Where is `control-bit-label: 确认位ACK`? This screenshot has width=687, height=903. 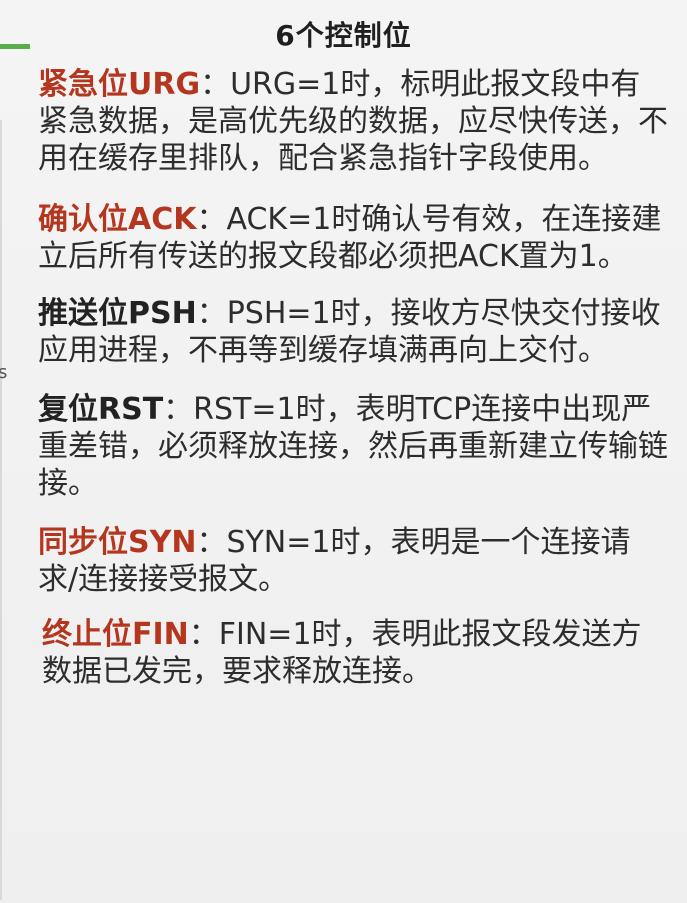 control-bit-label: 确认位ACK is located at coordinates (117, 219).